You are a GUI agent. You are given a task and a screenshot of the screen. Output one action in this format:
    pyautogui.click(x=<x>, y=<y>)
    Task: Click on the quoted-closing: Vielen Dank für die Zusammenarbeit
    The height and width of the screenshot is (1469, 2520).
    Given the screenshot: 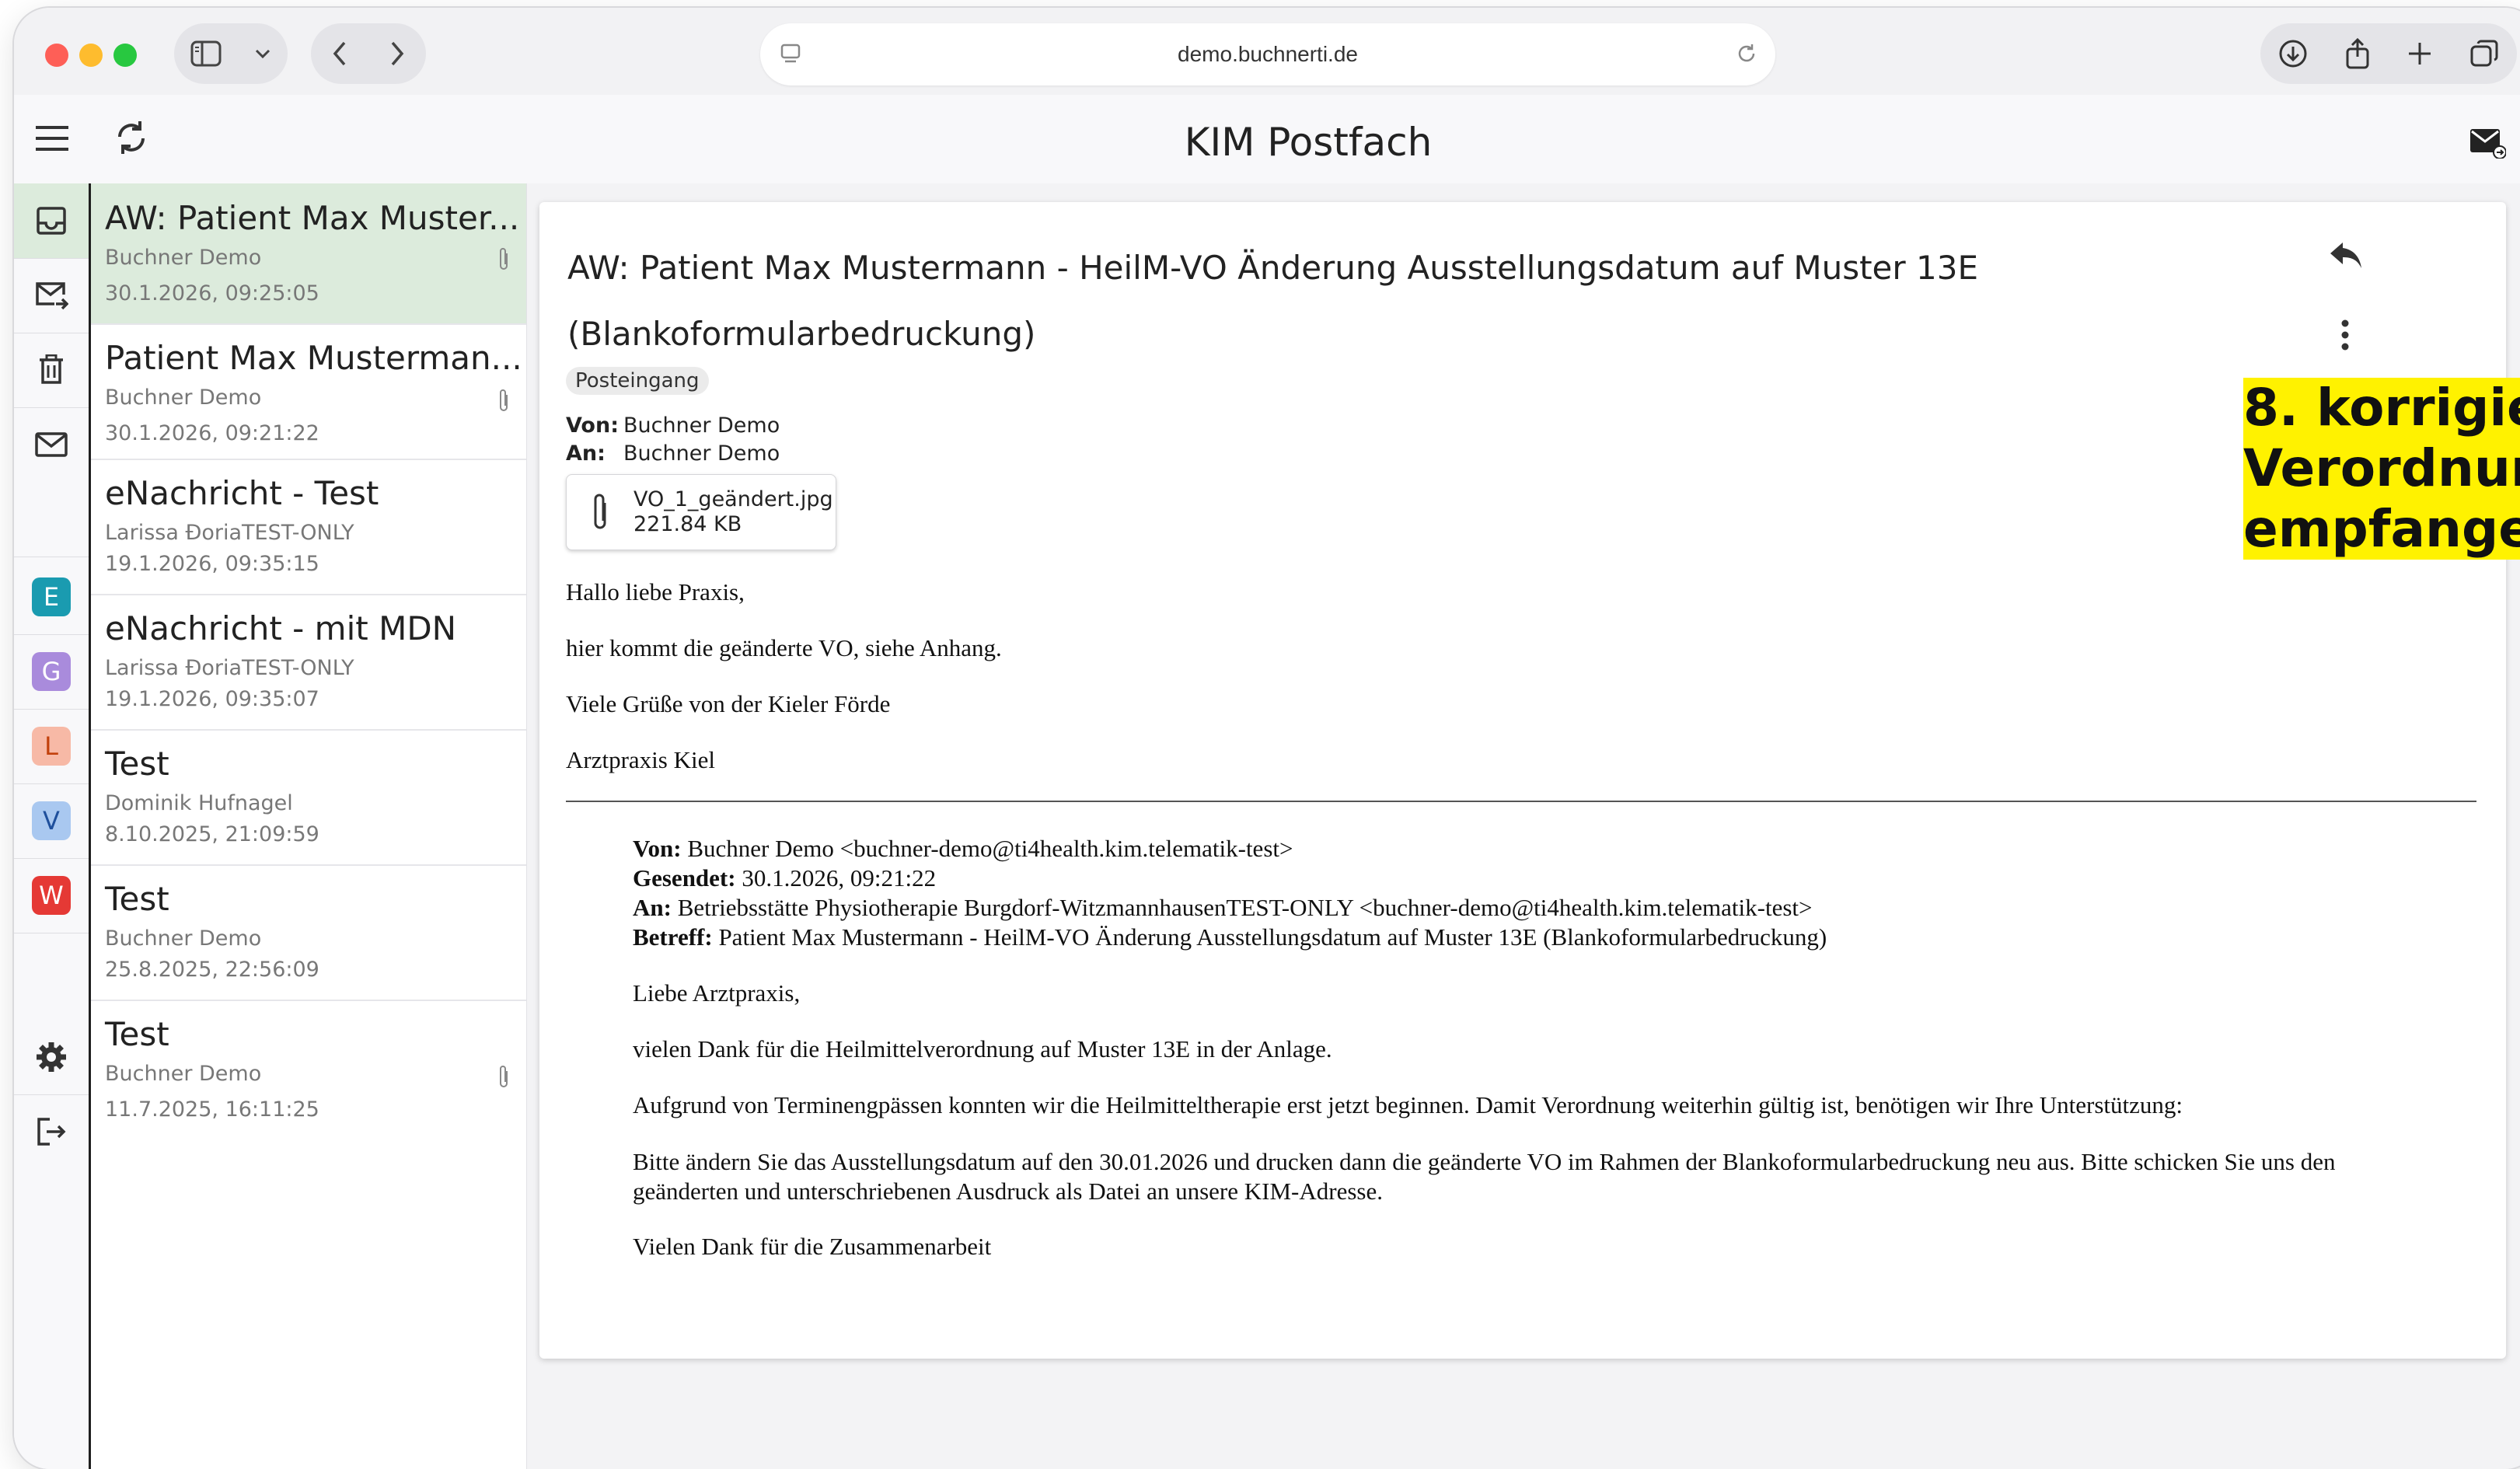 What is the action you would take?
    pyautogui.click(x=813, y=1247)
    